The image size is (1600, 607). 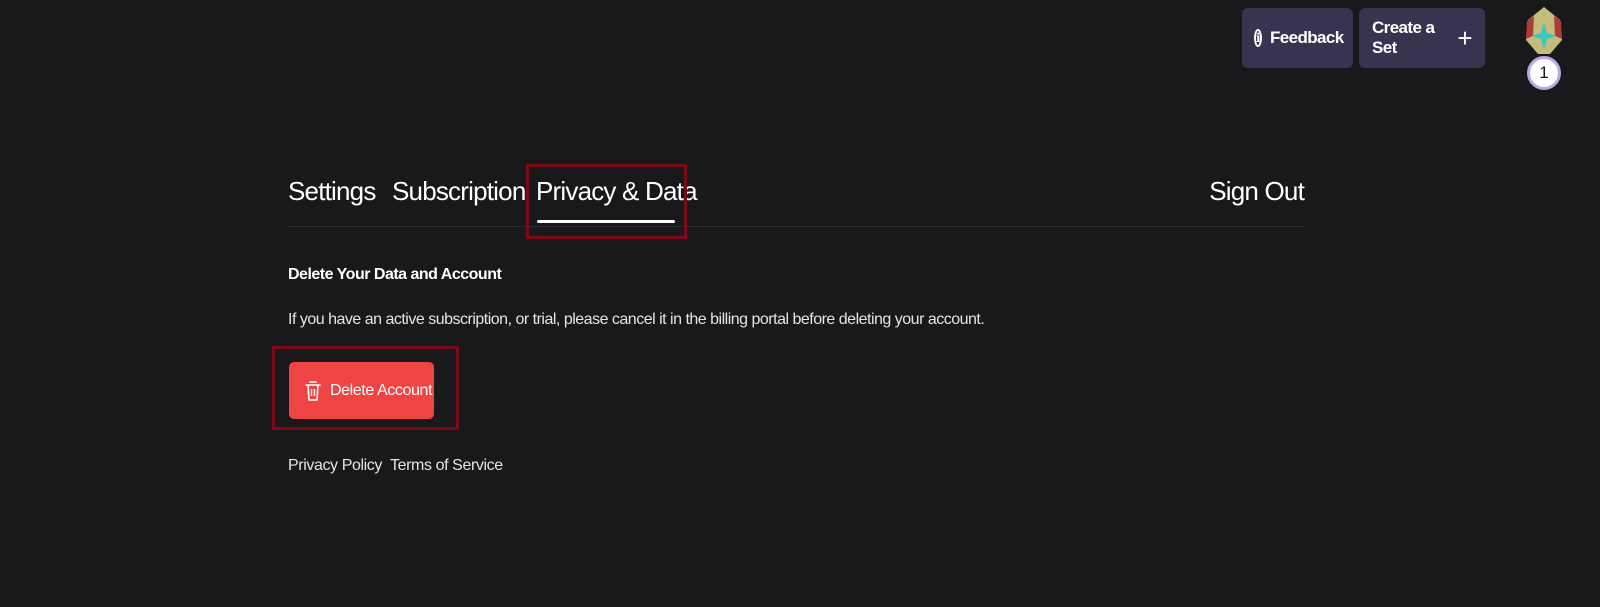 I want to click on sign-out-button: Sign Out, so click(x=1257, y=191).